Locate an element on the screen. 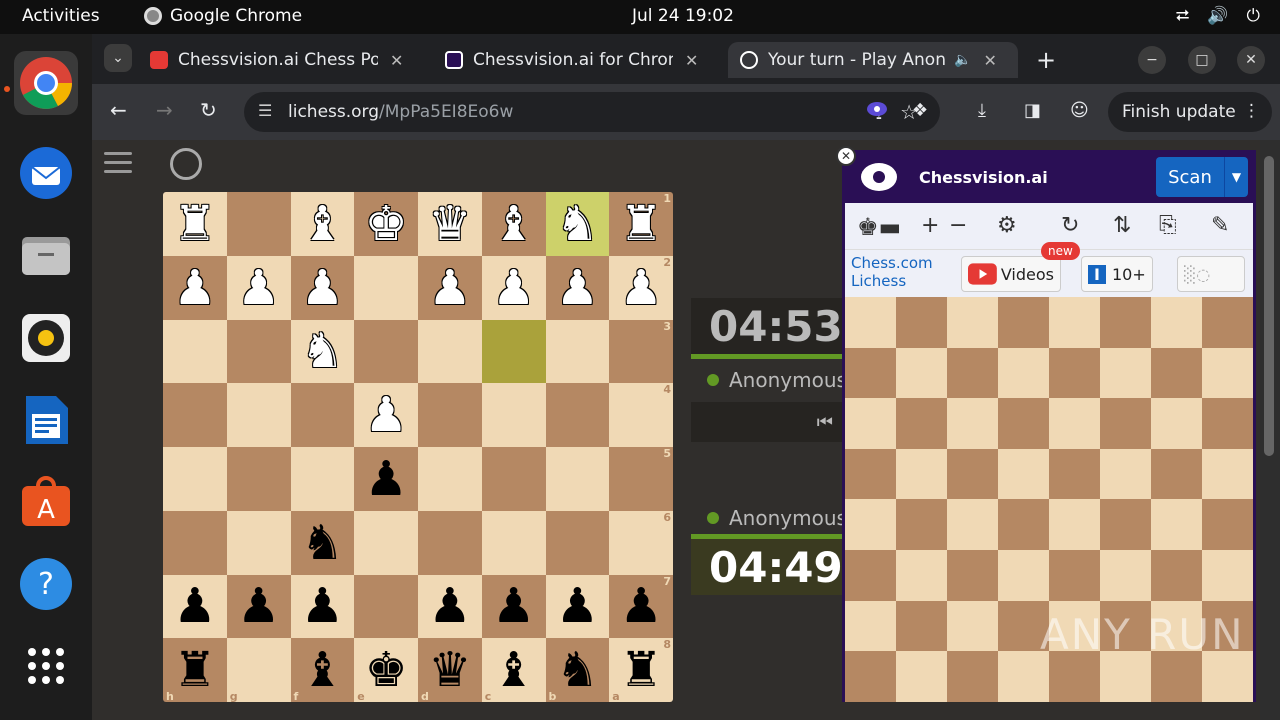 This screenshot has width=1280, height=720. board-square: ♝ is located at coordinates (513, 224).